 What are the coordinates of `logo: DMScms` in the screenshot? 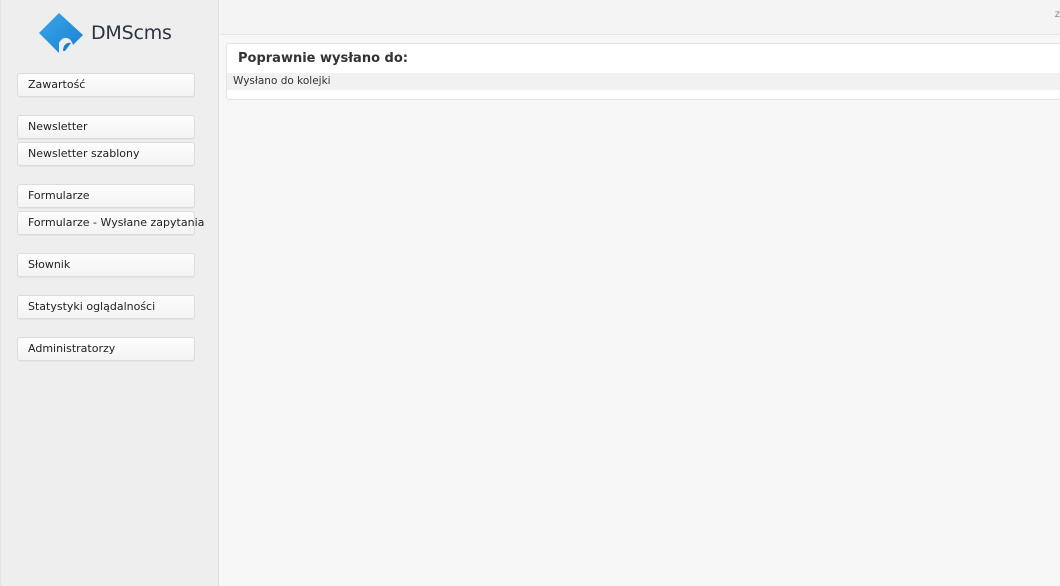 It's located at (104, 33).